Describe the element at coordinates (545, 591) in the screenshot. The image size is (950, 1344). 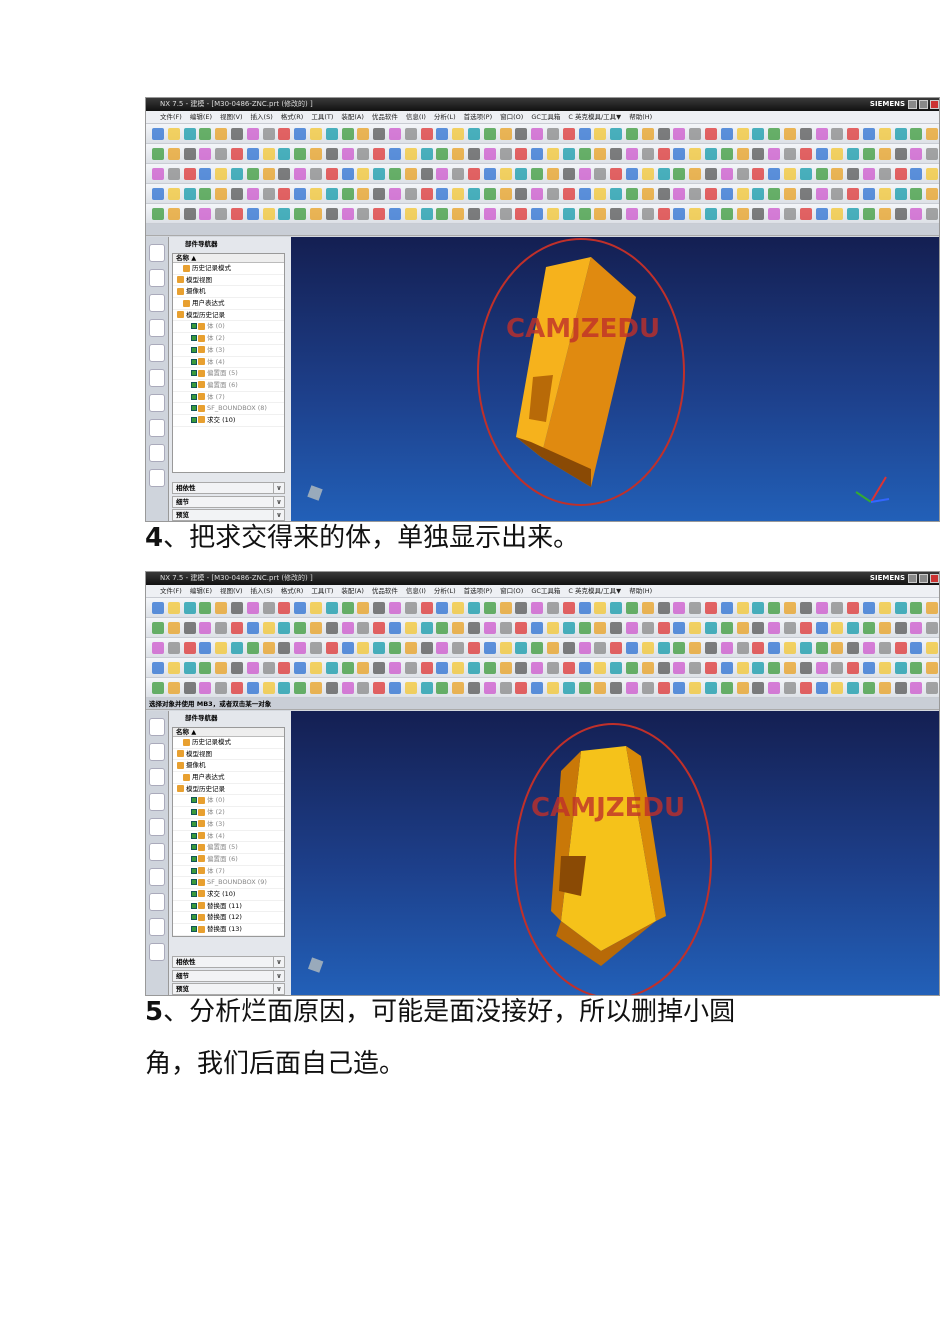
I see `menu-item: GC工具箱` at that location.